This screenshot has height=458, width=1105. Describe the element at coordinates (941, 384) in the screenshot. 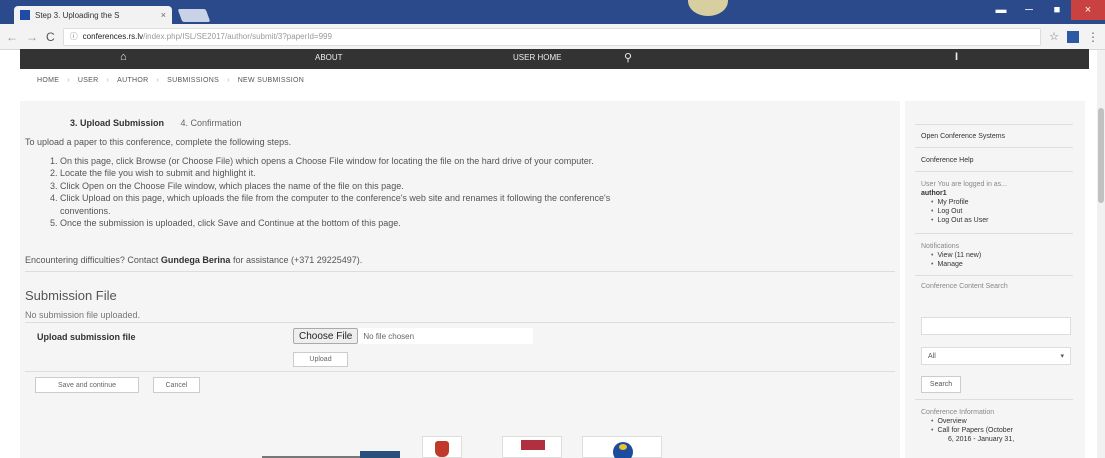

I see `sidebar-search-button: Search` at that location.